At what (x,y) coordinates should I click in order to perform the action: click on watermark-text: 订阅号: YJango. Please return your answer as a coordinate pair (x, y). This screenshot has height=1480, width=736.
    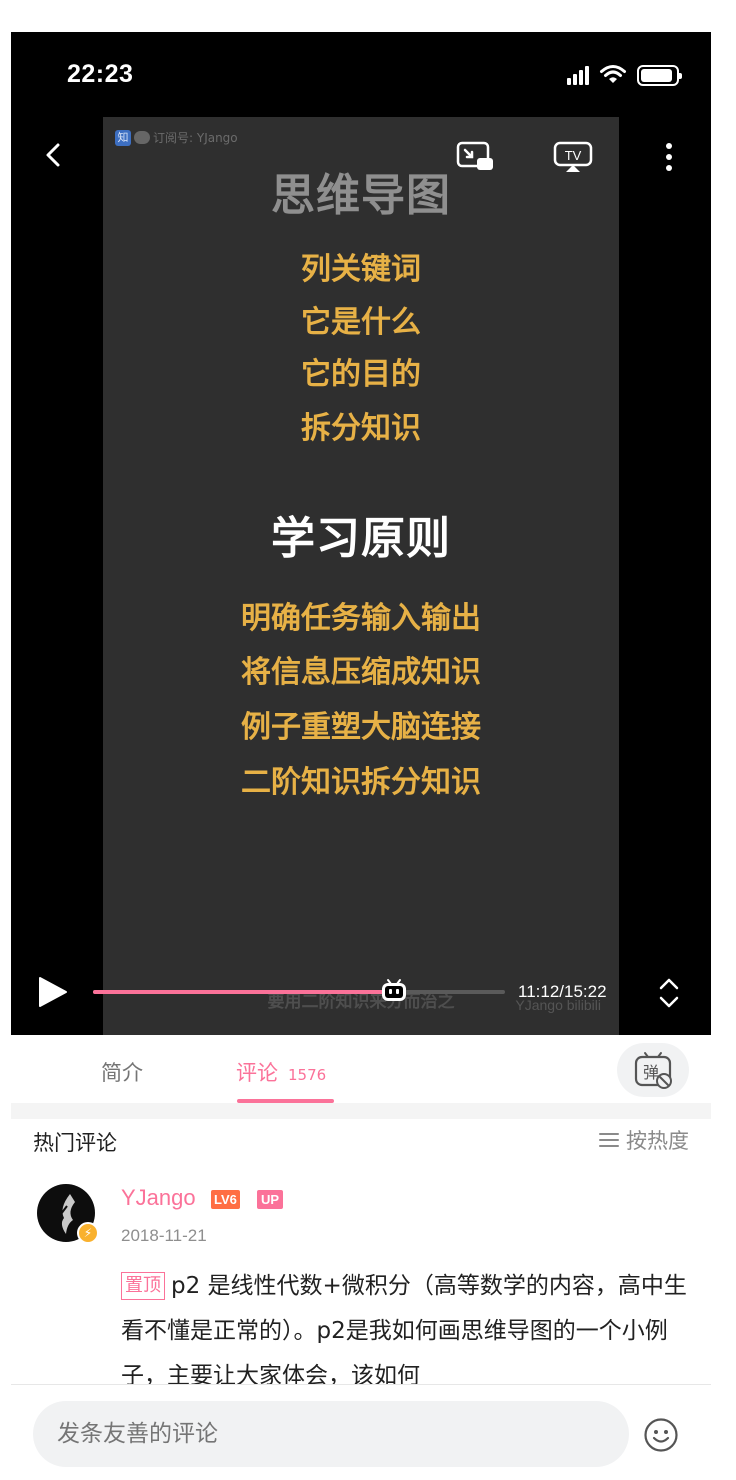
    Looking at the image, I should click on (195, 138).